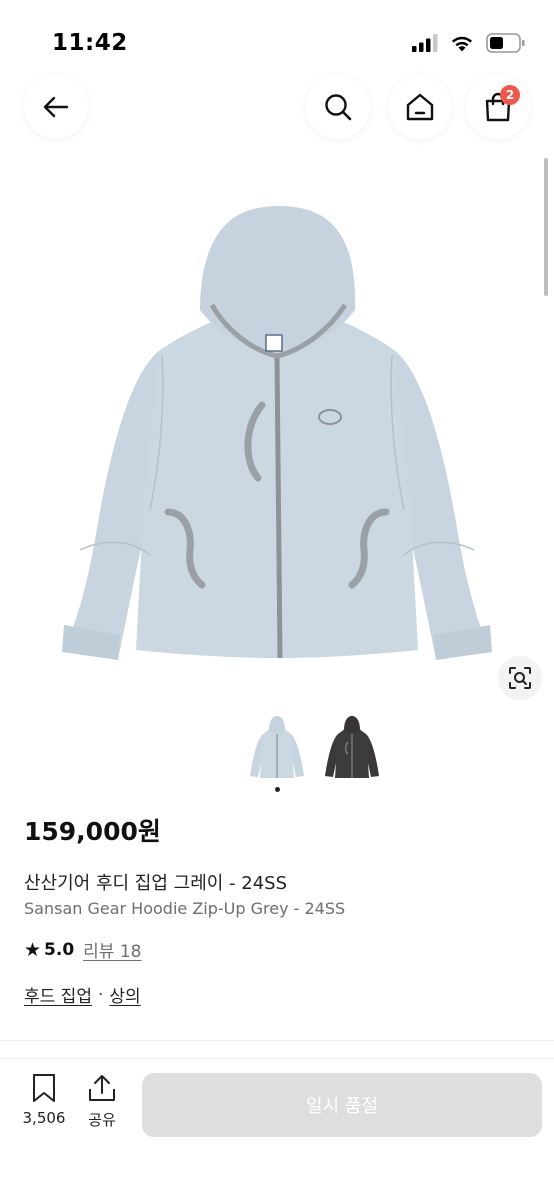 Image resolution: width=554 pixels, height=1200 pixels. Describe the element at coordinates (185, 908) in the screenshot. I see `product-name-english: Sansan Gear Hoodie Zip-Up Grey - 24SS` at that location.